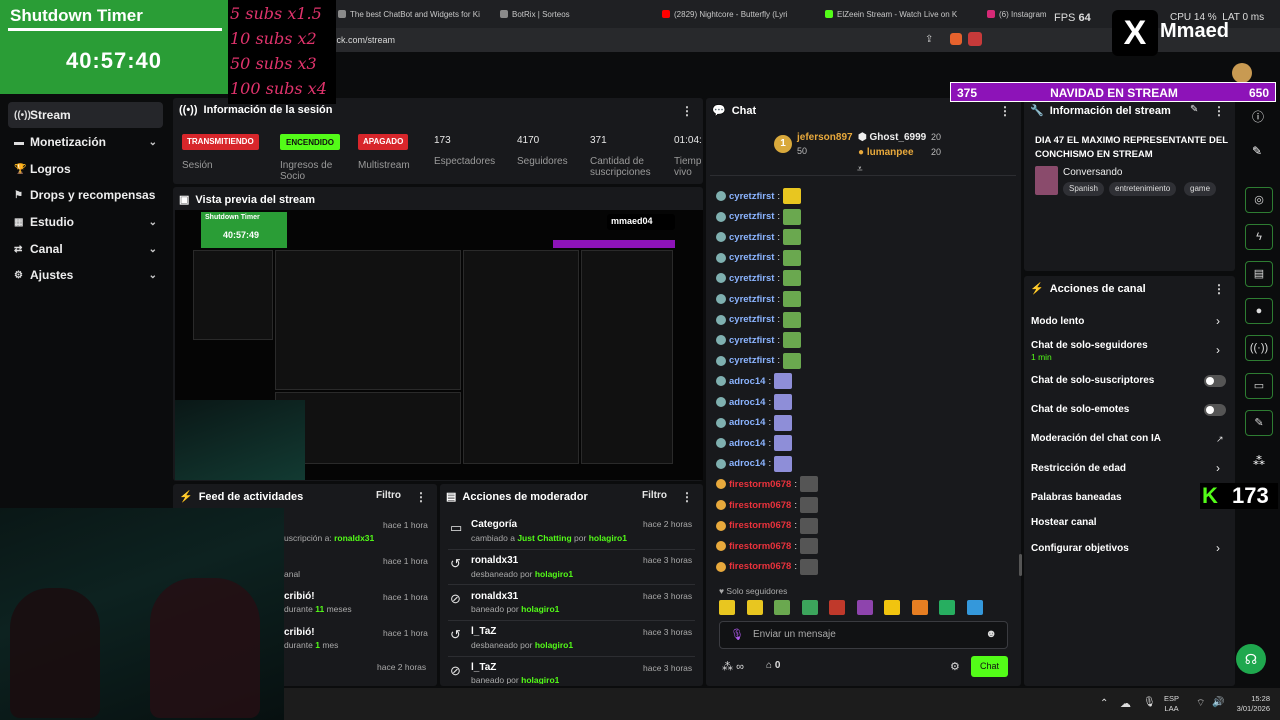 The width and height of the screenshot is (1280, 720). What do you see at coordinates (1080, 409) in the screenshot?
I see `action-emotes-only: Chat de solo-emotes` at bounding box center [1080, 409].